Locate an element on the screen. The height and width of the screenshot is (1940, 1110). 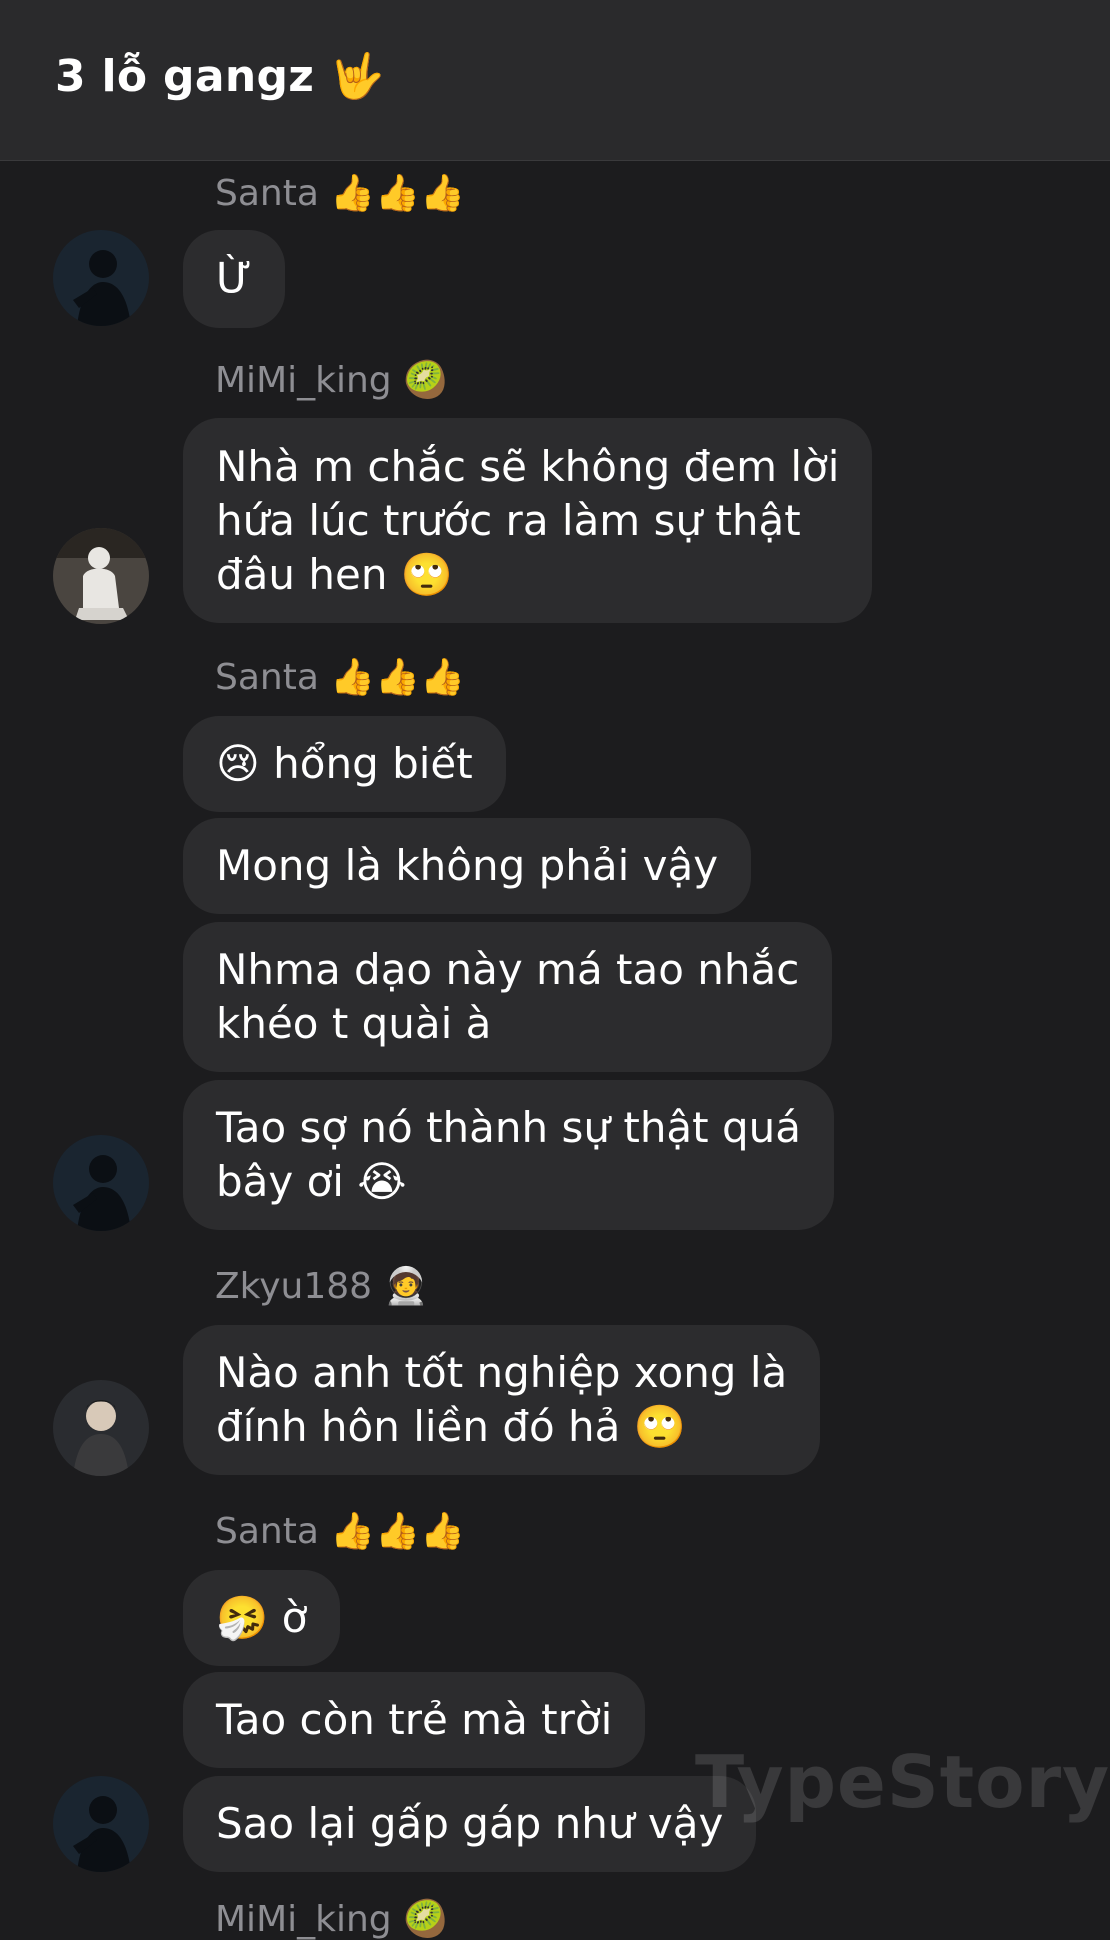
message-bubble: 😢 hổng biết is located at coordinates (344, 764).